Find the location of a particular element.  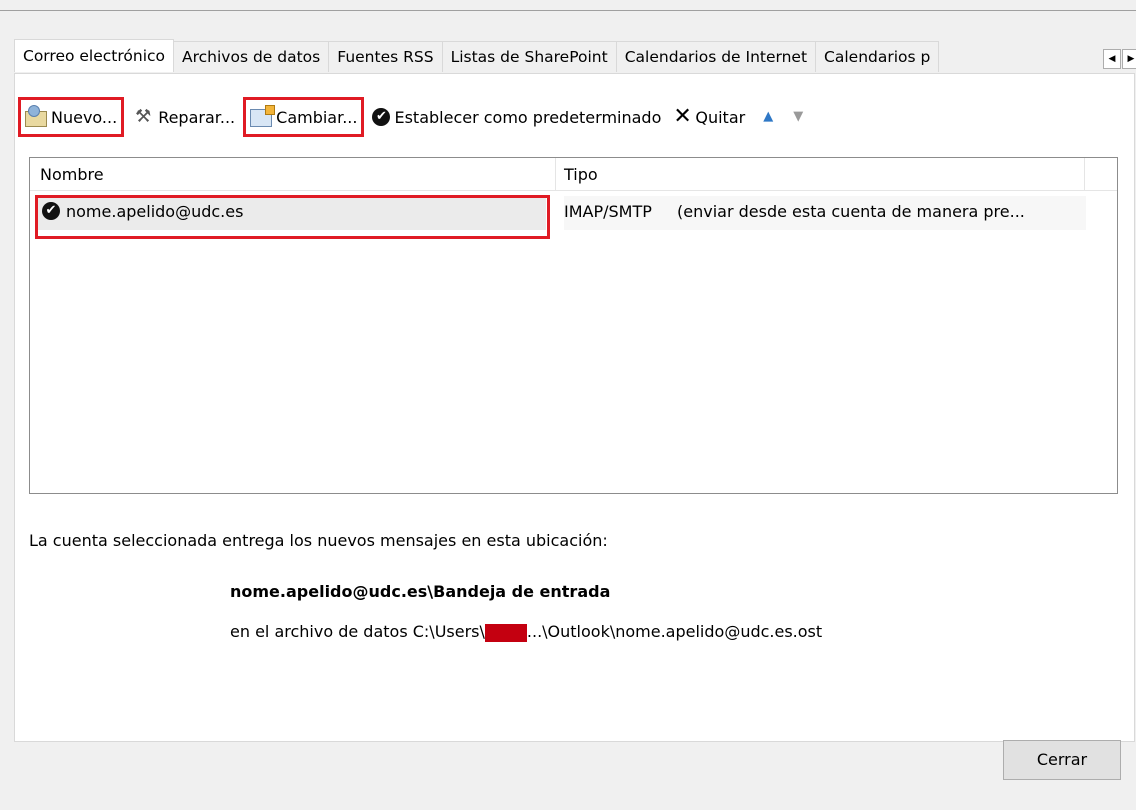

tab-scroll: ◀ ▶ is located at coordinates (1119, 59).